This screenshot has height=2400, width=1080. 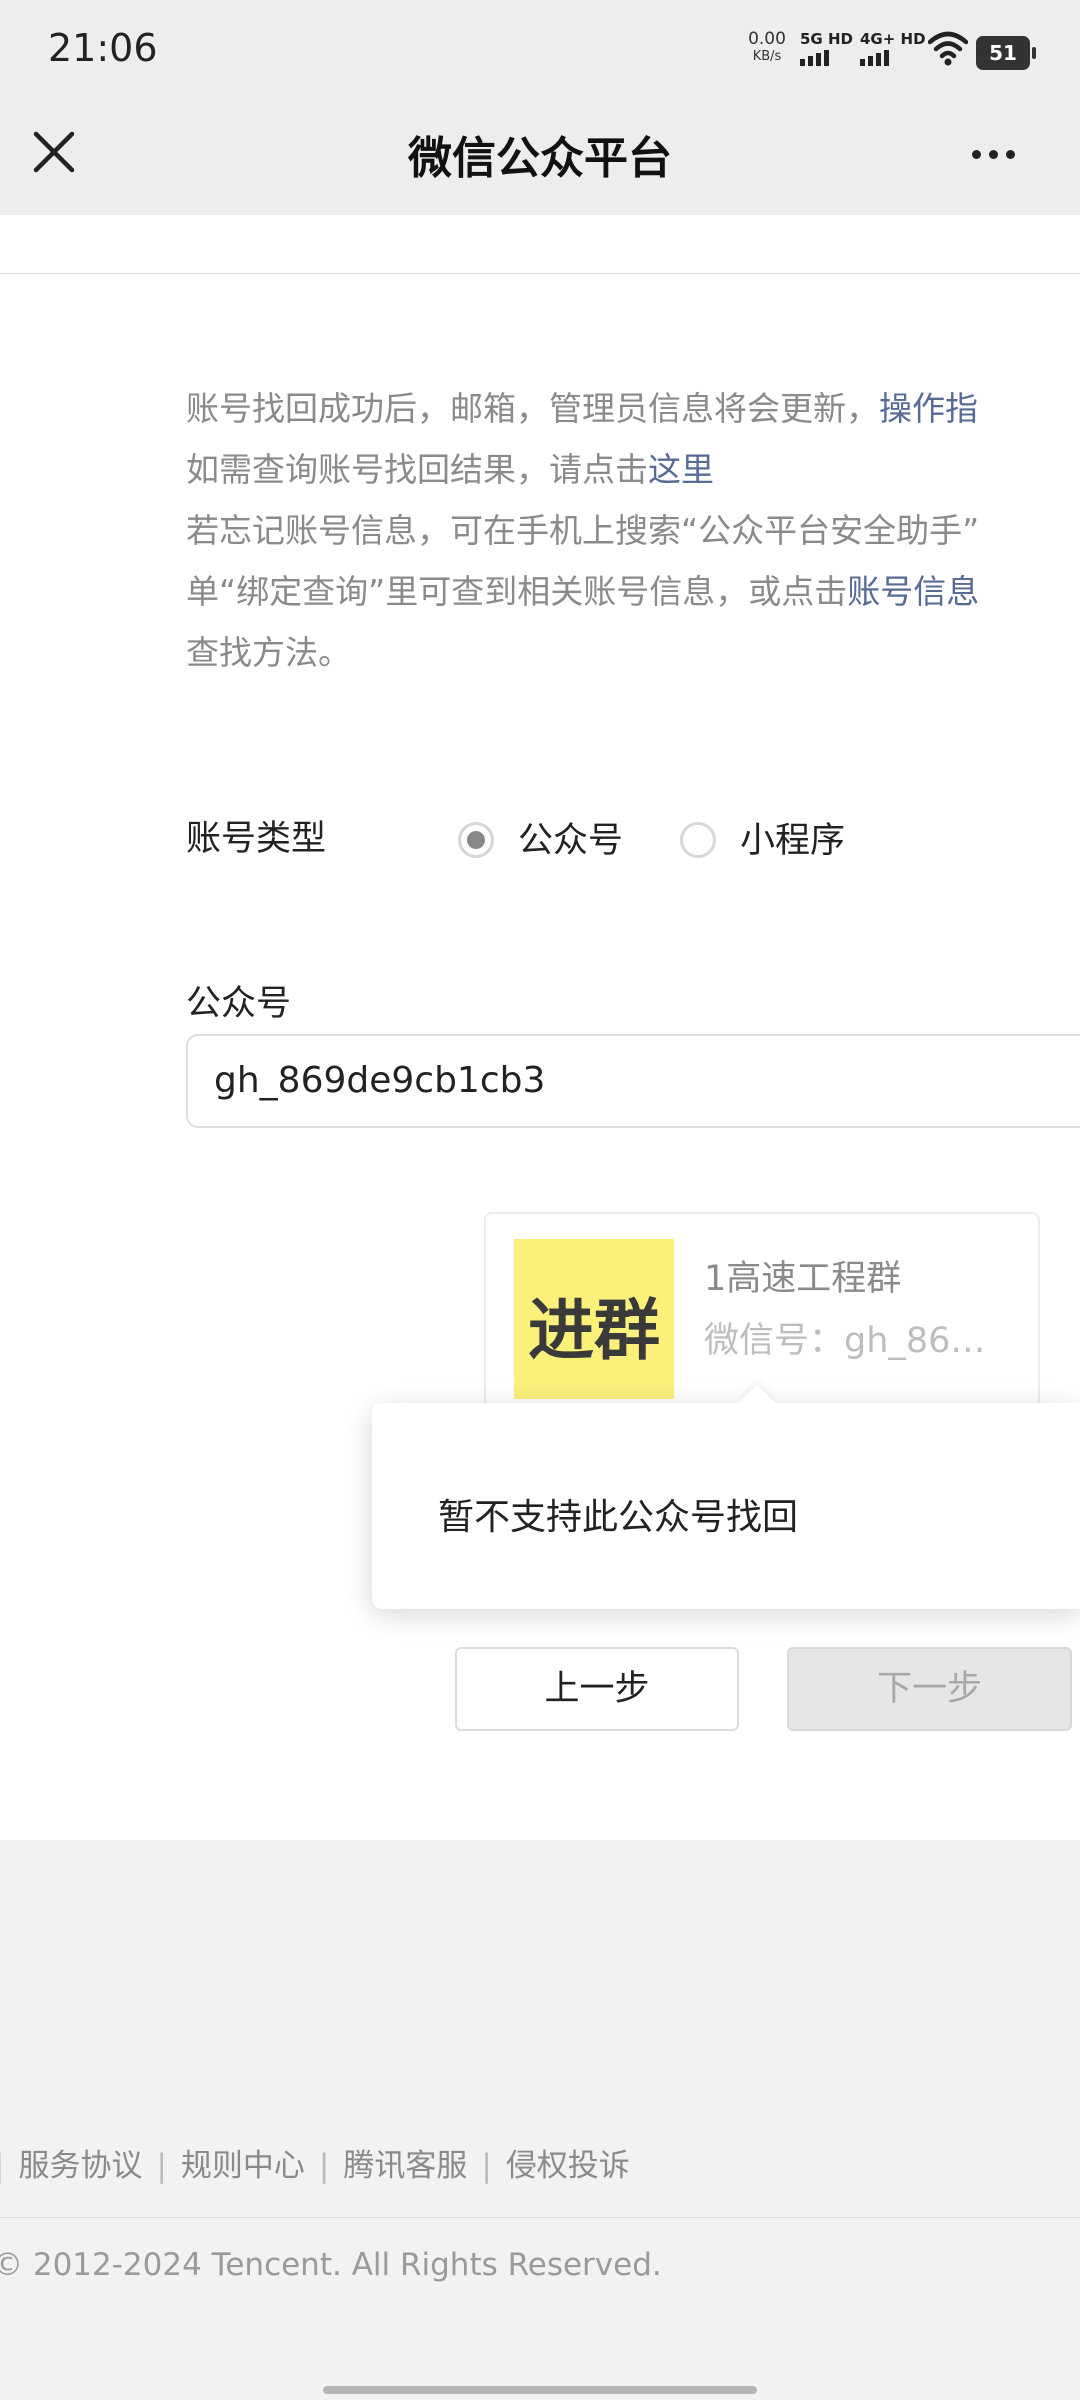 What do you see at coordinates (540, 273) in the screenshot?
I see `top-divider` at bounding box center [540, 273].